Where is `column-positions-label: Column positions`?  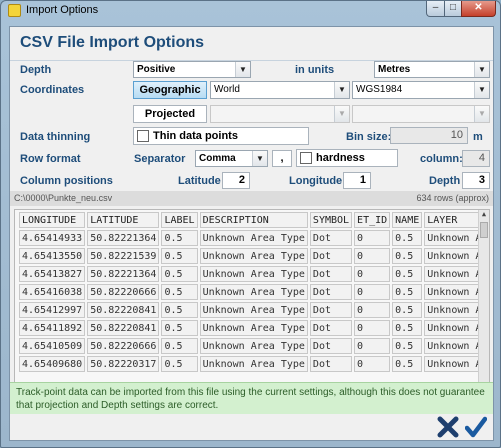
column-positions-label: Column positions is located at coordinates (66, 181).